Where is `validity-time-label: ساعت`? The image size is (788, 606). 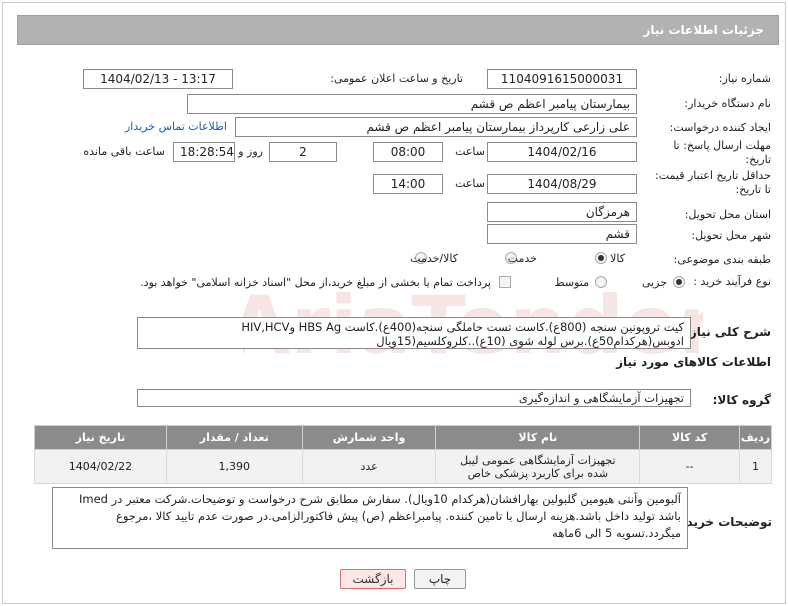 validity-time-label: ساعت is located at coordinates (470, 183).